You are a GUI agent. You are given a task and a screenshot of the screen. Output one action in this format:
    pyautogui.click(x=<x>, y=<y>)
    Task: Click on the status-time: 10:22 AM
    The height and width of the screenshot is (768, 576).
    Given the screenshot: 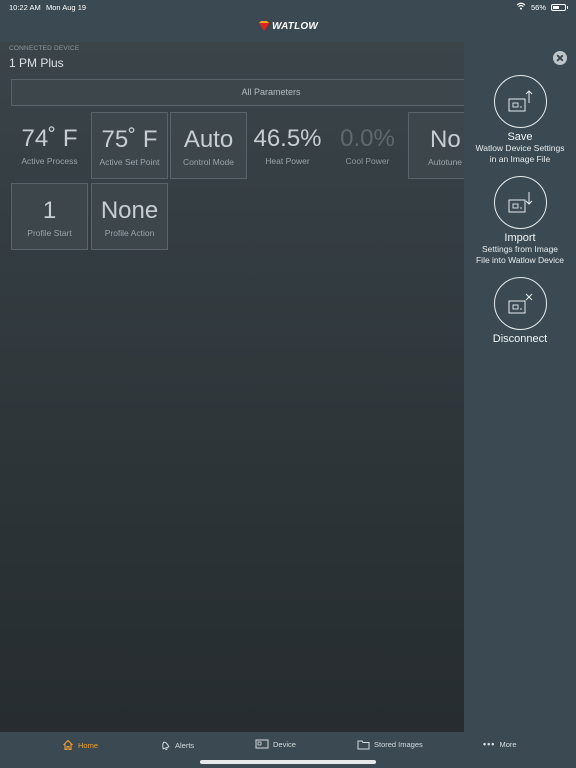 What is the action you would take?
    pyautogui.click(x=25, y=7)
    